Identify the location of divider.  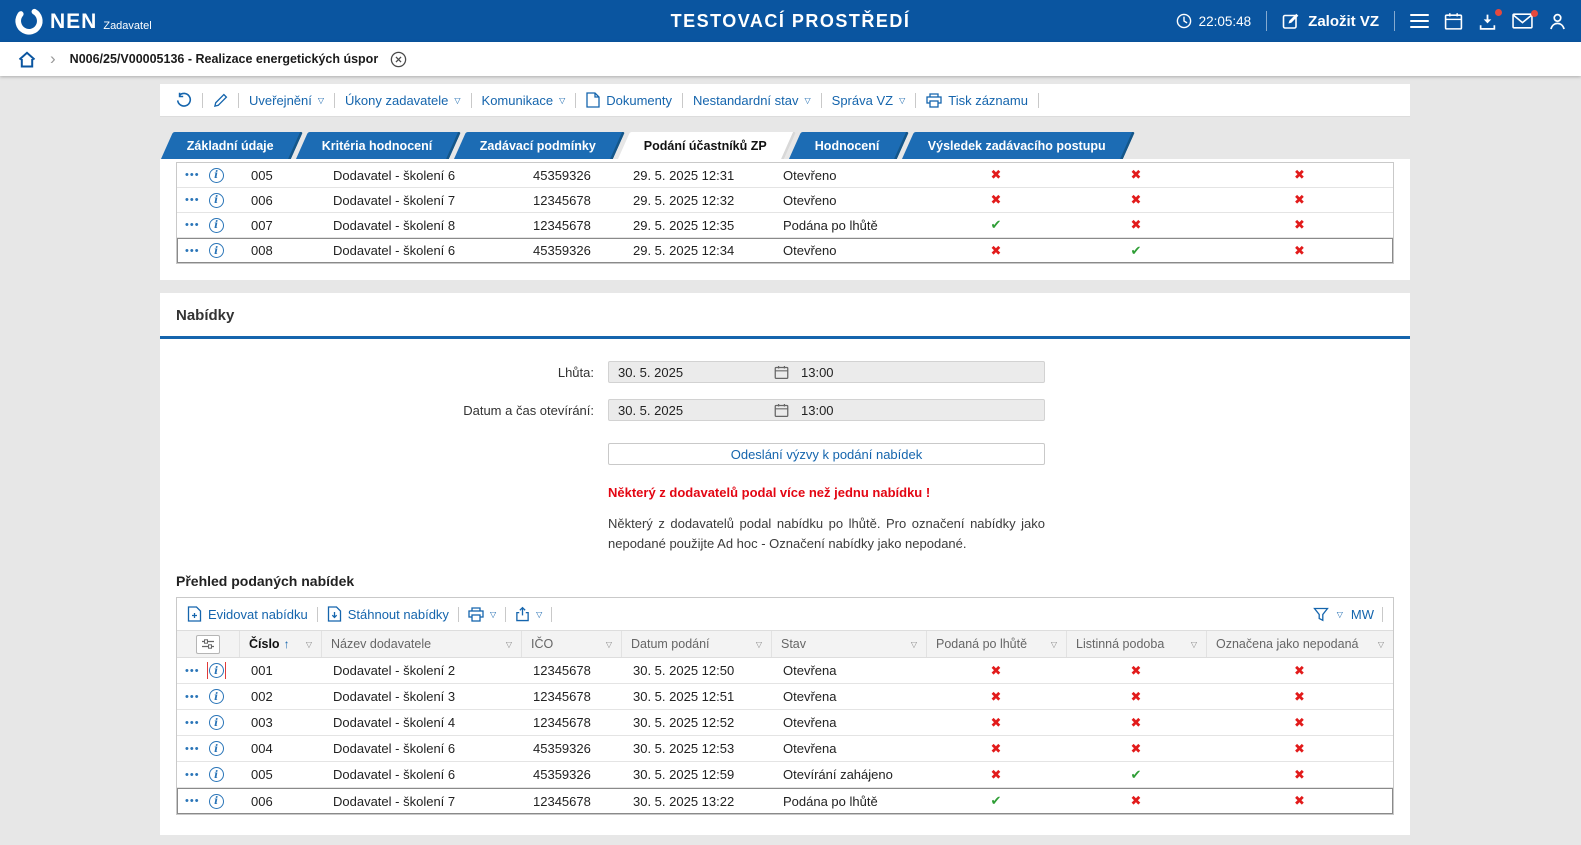
(506, 614).